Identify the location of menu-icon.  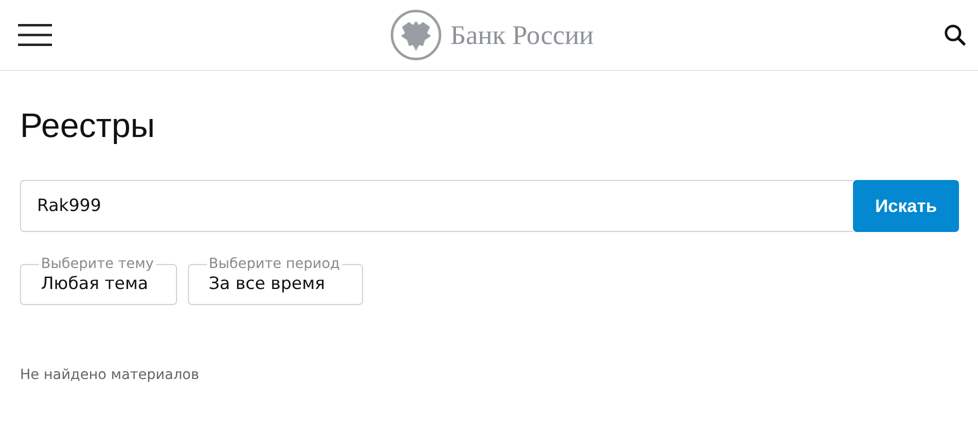
(35, 35).